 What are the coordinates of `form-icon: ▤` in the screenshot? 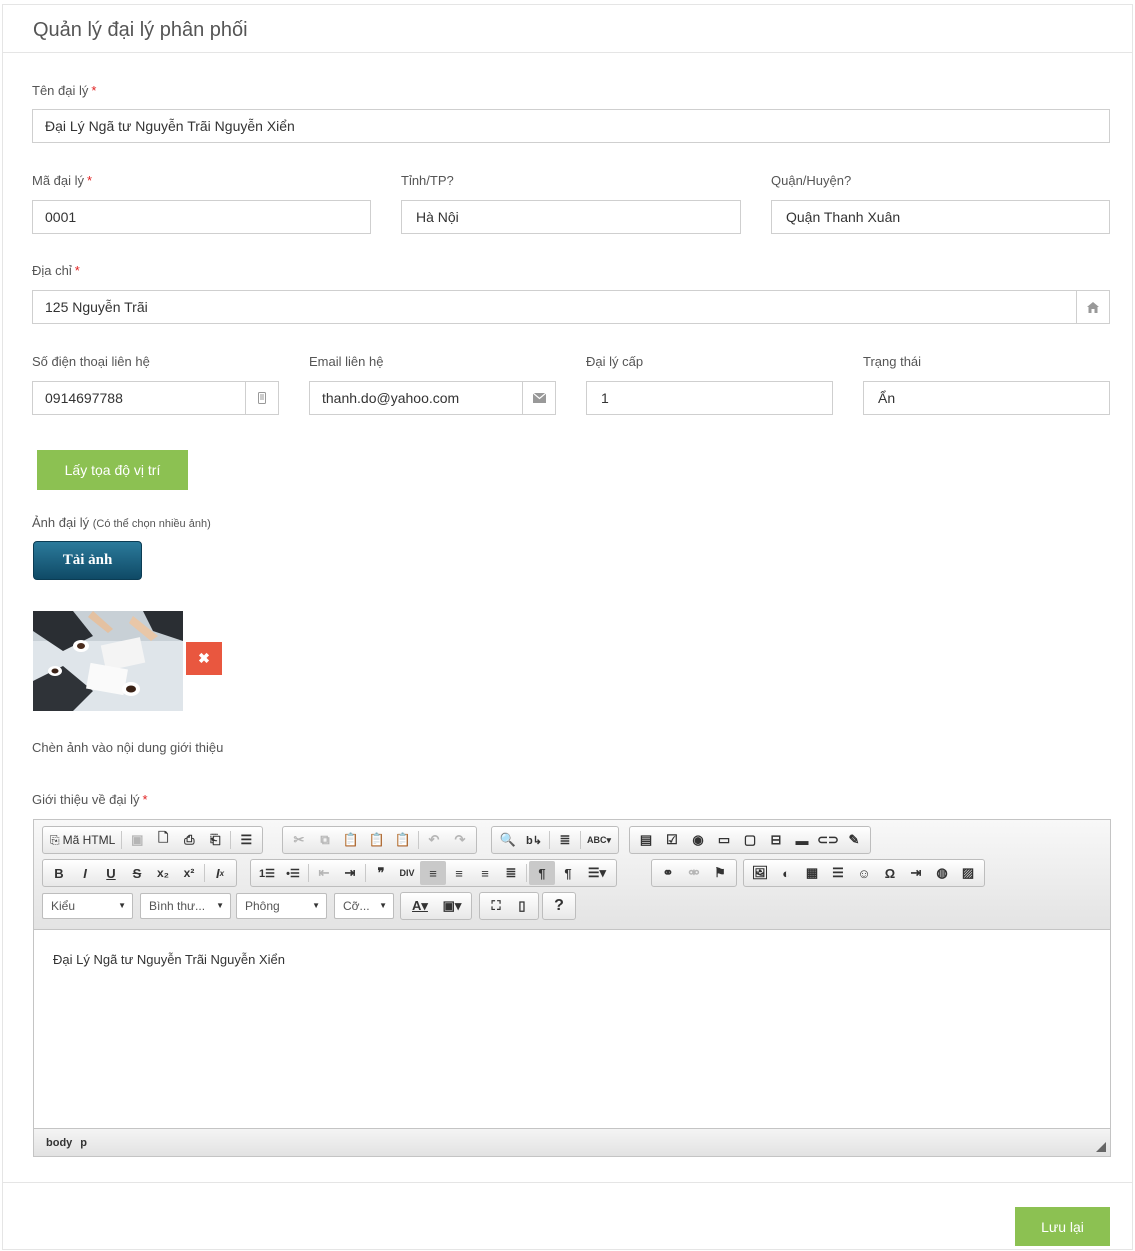 It's located at (646, 840).